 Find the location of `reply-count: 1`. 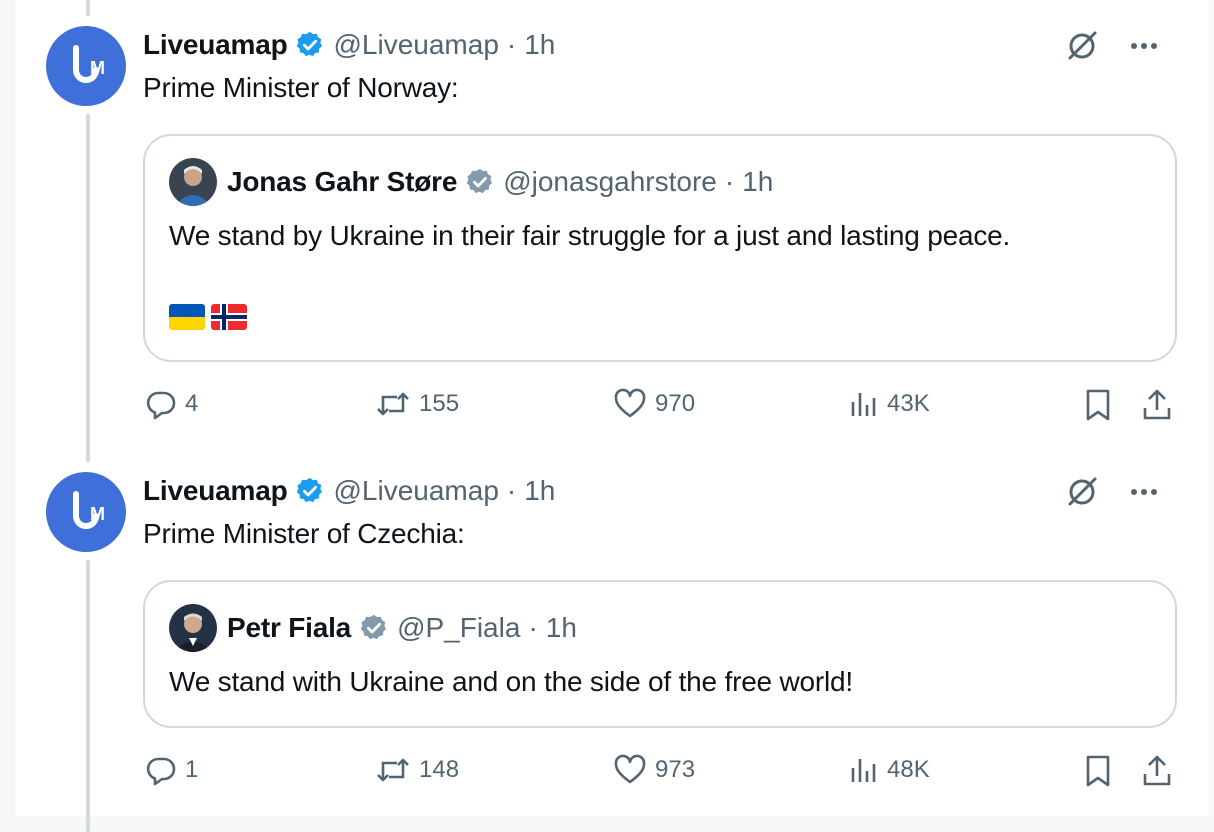

reply-count: 1 is located at coordinates (192, 769).